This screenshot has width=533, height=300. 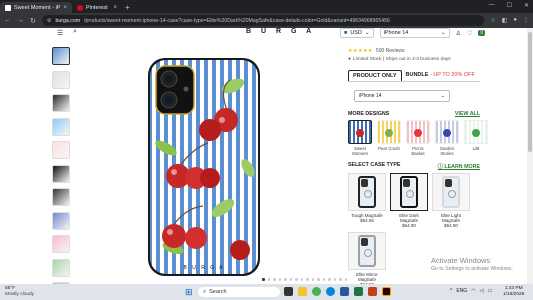 What do you see at coordinates (80, 7) in the screenshot?
I see `pinterest-favicon-icon` at bounding box center [80, 7].